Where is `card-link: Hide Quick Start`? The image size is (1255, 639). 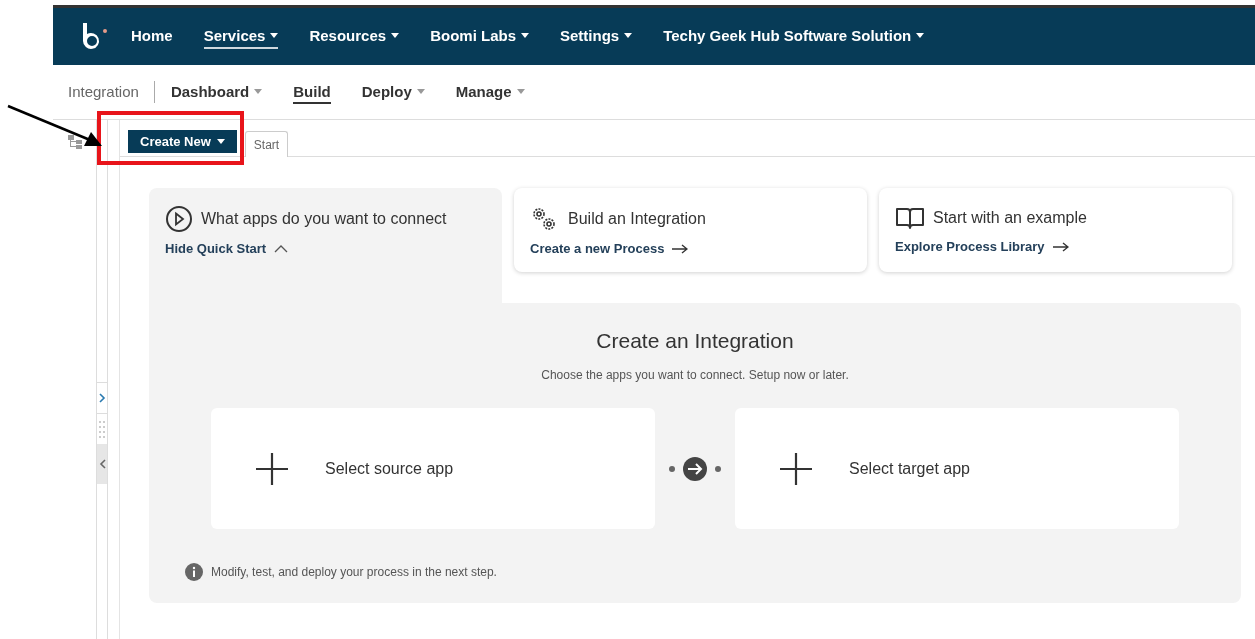 card-link: Hide Quick Start is located at coordinates (325, 248).